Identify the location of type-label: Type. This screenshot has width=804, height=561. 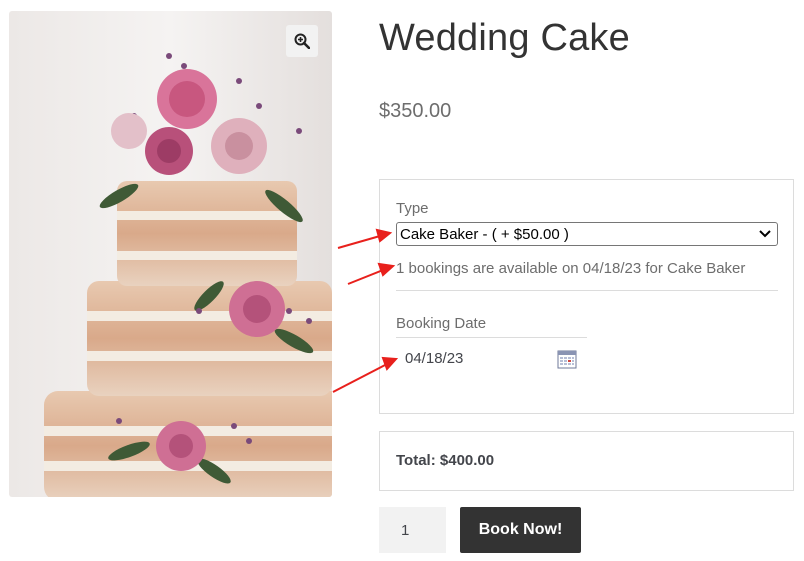
(412, 208).